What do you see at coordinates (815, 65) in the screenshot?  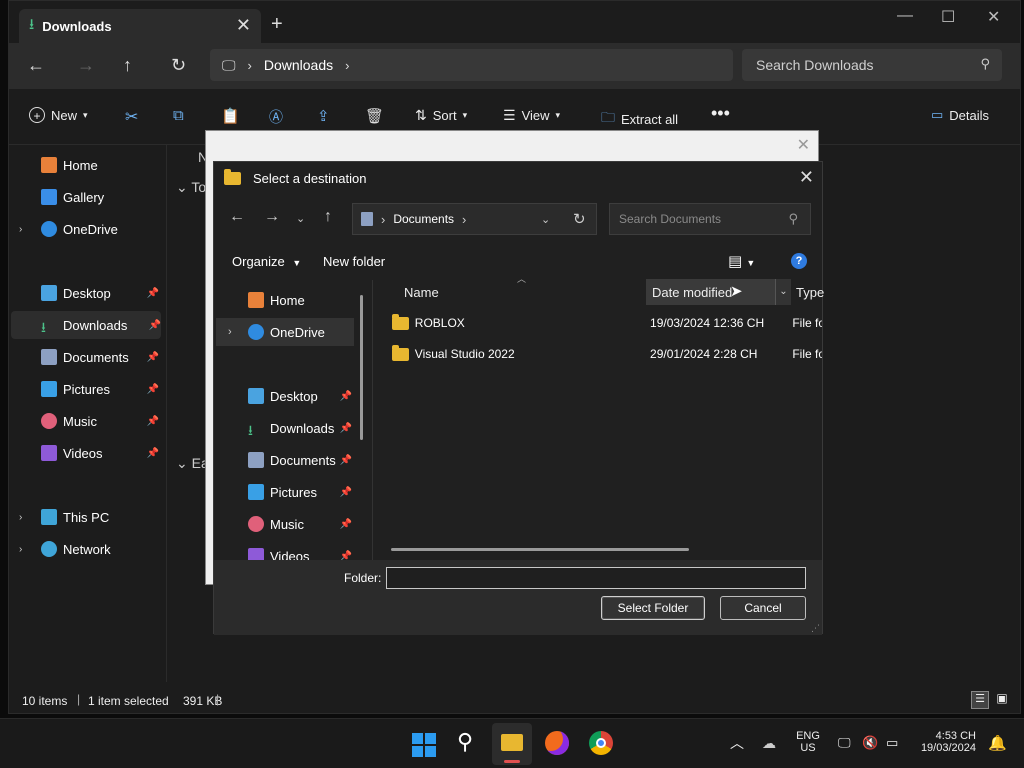 I see `search-input: Search Downloads` at bounding box center [815, 65].